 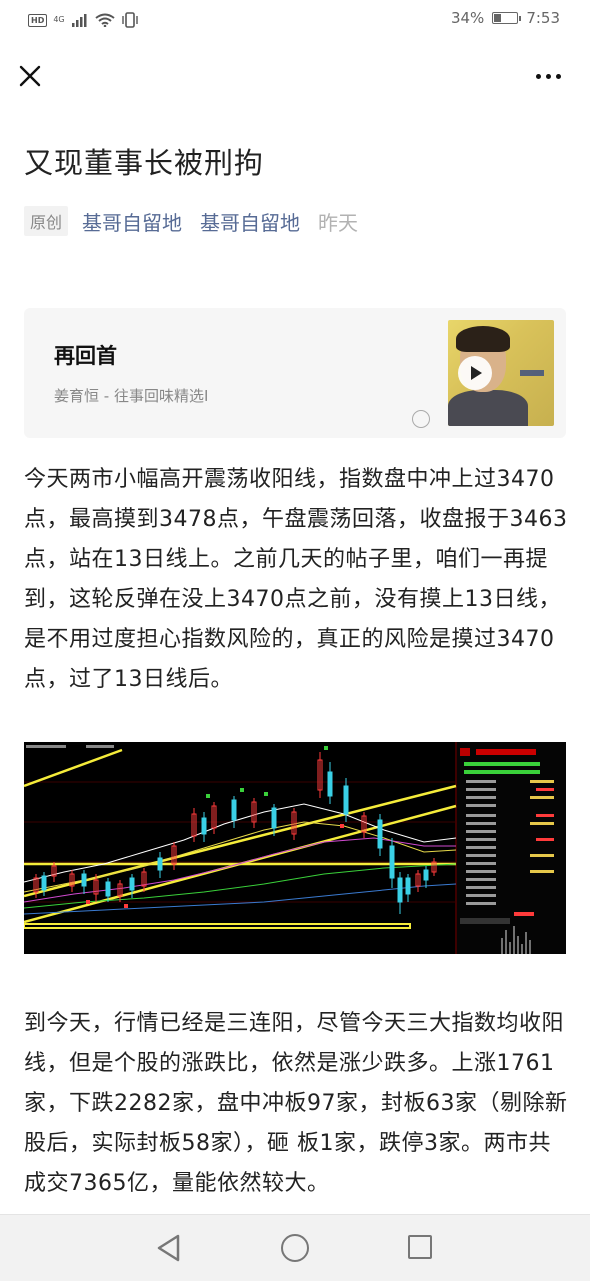 I want to click on back-triangle-icon, so click(x=168, y=1248).